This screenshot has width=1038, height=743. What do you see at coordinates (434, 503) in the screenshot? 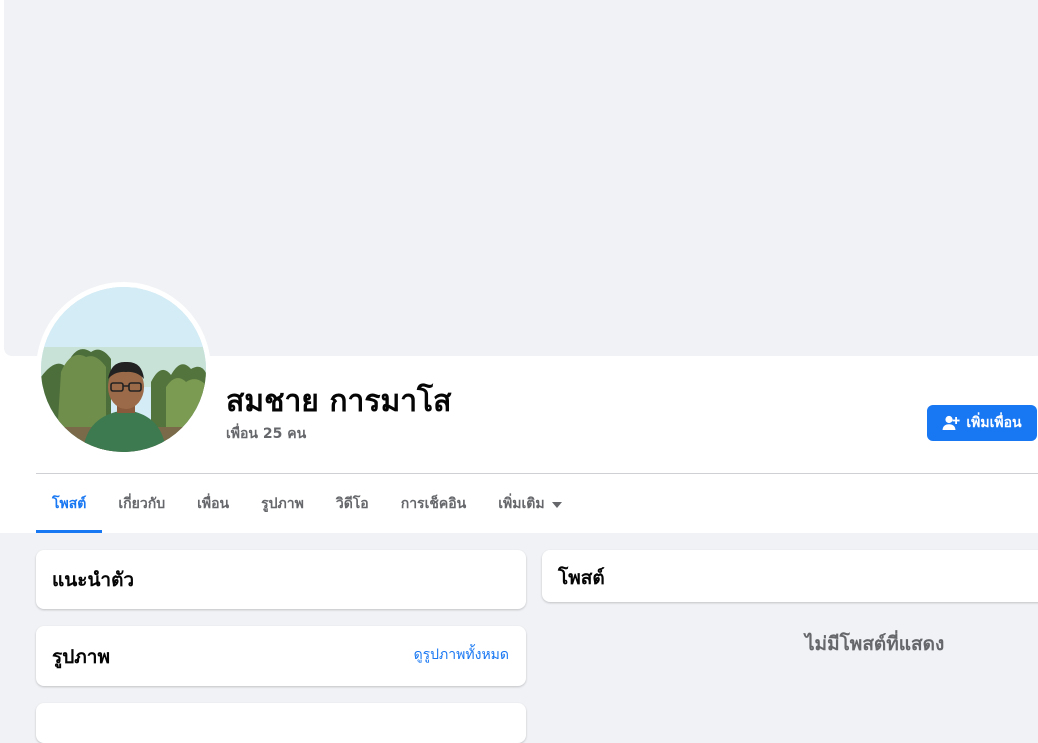
I see `tab-checkins: การเช็คอิน` at bounding box center [434, 503].